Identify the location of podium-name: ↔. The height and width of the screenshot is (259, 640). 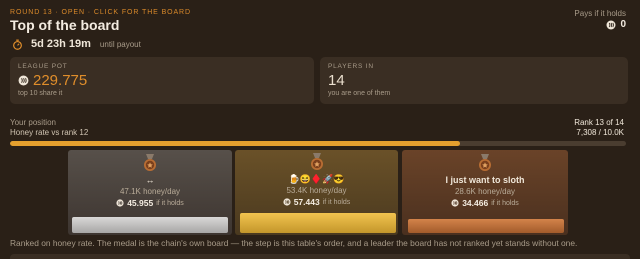
(150, 180).